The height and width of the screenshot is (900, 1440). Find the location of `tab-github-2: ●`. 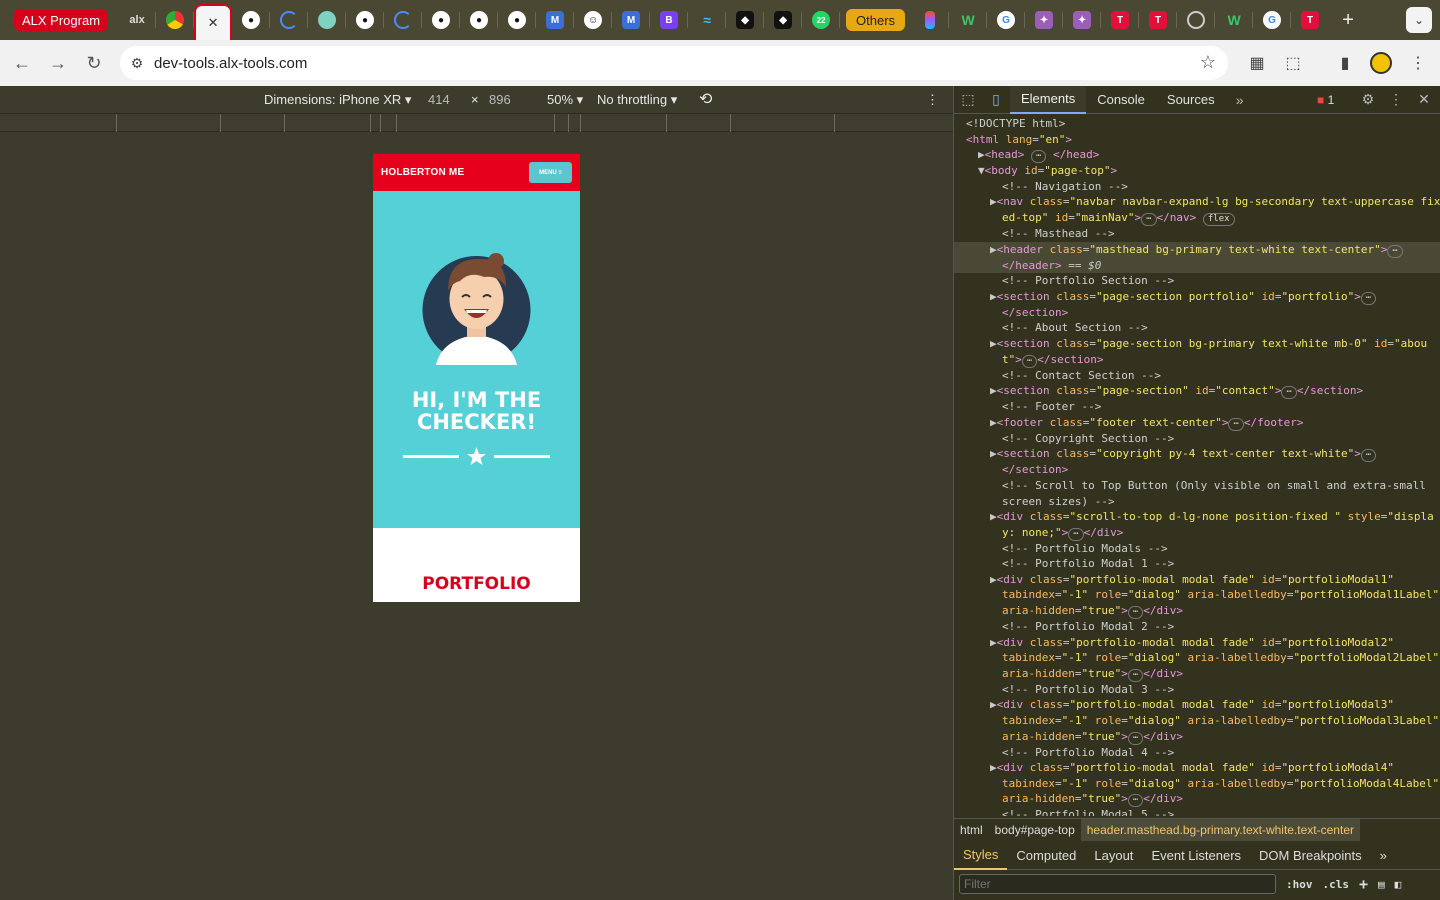

tab-github-2: ● is located at coordinates (365, 20).